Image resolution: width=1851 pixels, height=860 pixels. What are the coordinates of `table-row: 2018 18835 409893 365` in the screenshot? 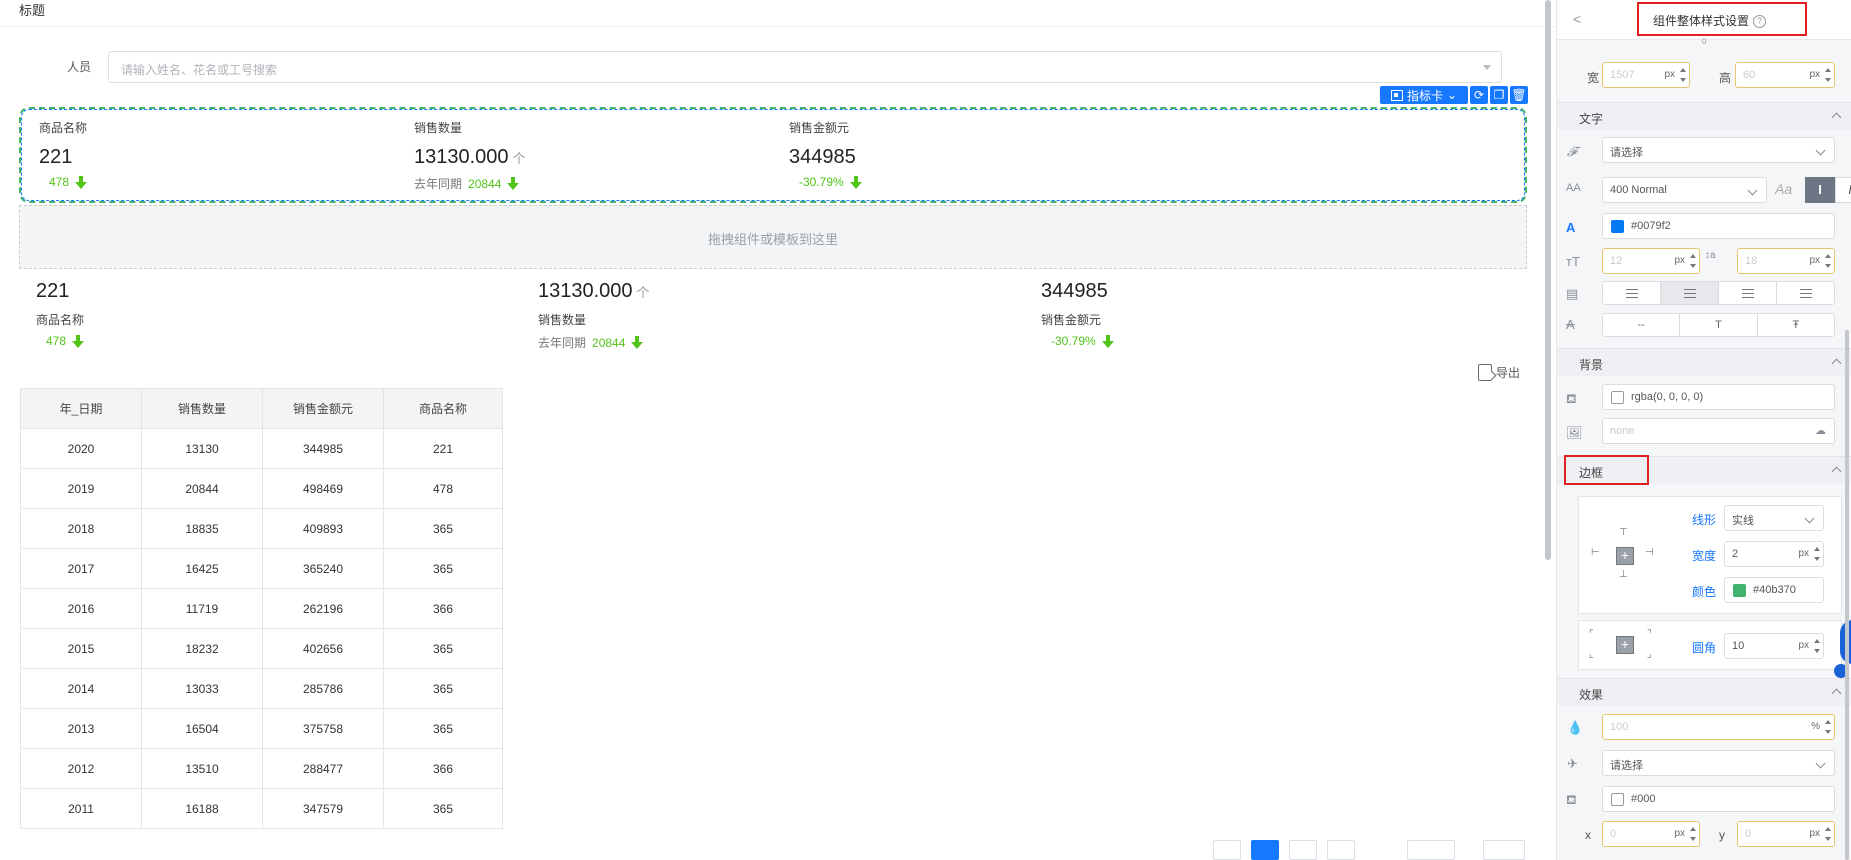 It's located at (261, 528).